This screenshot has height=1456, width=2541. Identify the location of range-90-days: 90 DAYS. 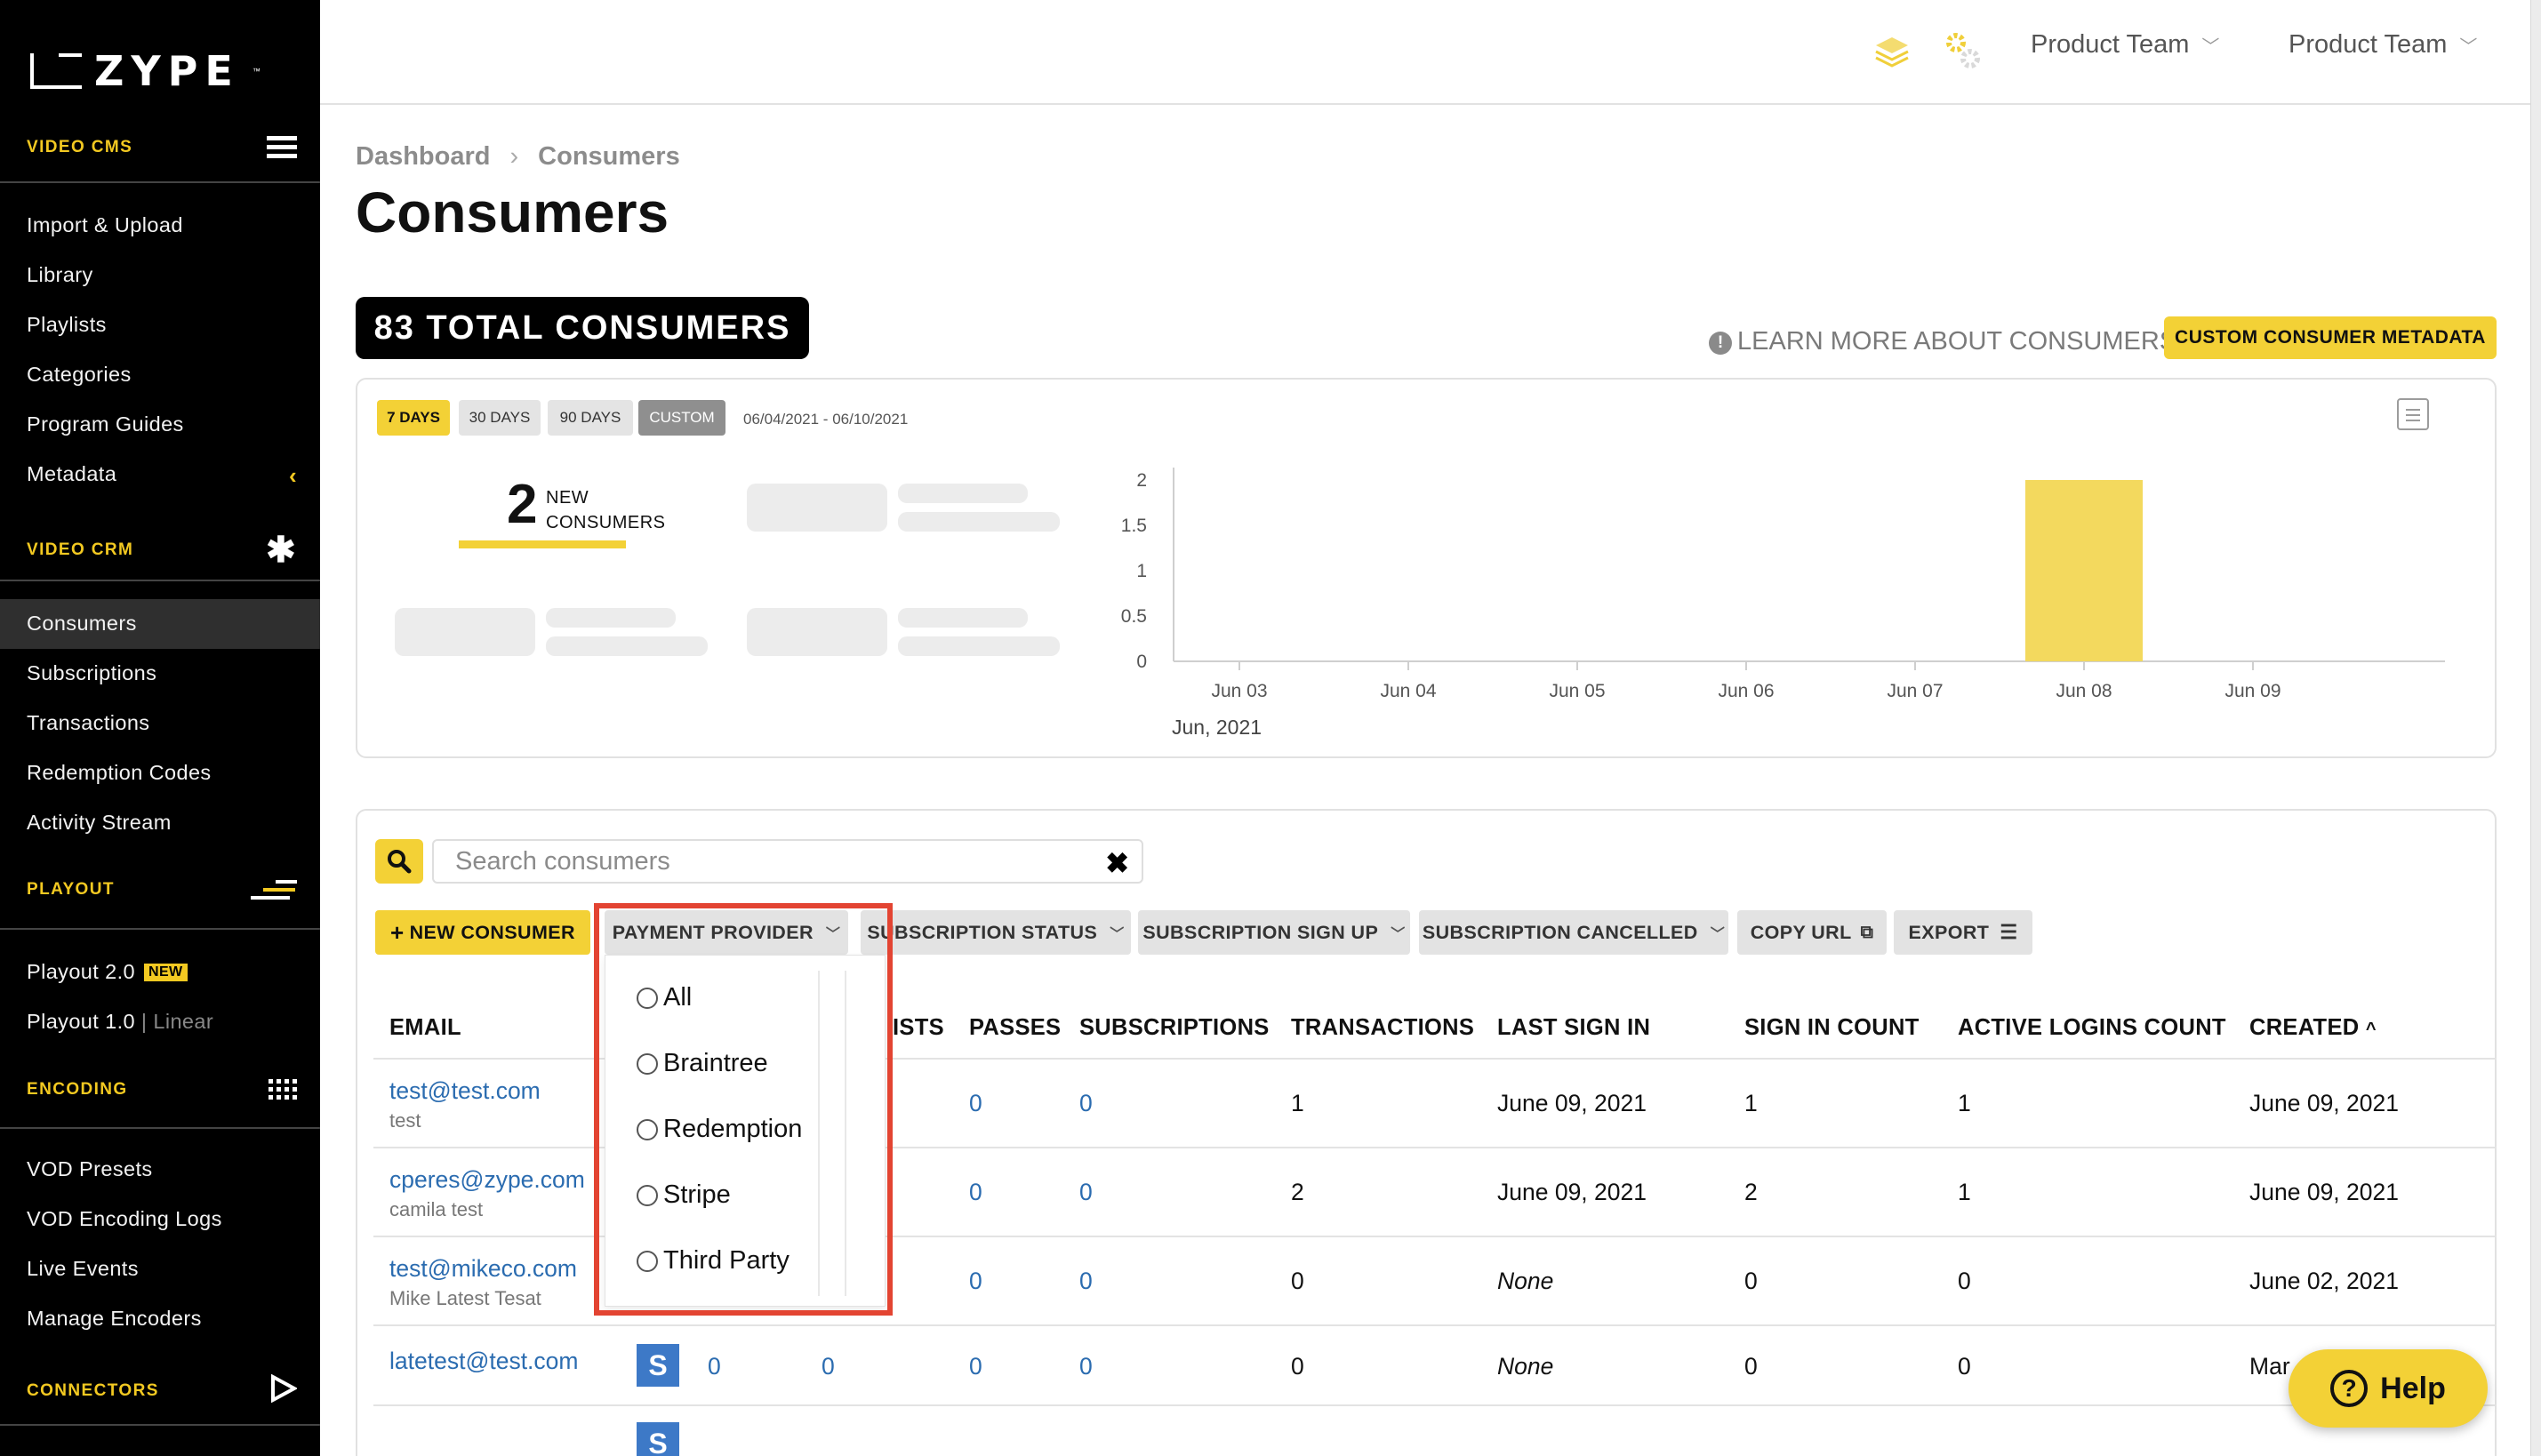
(590, 418).